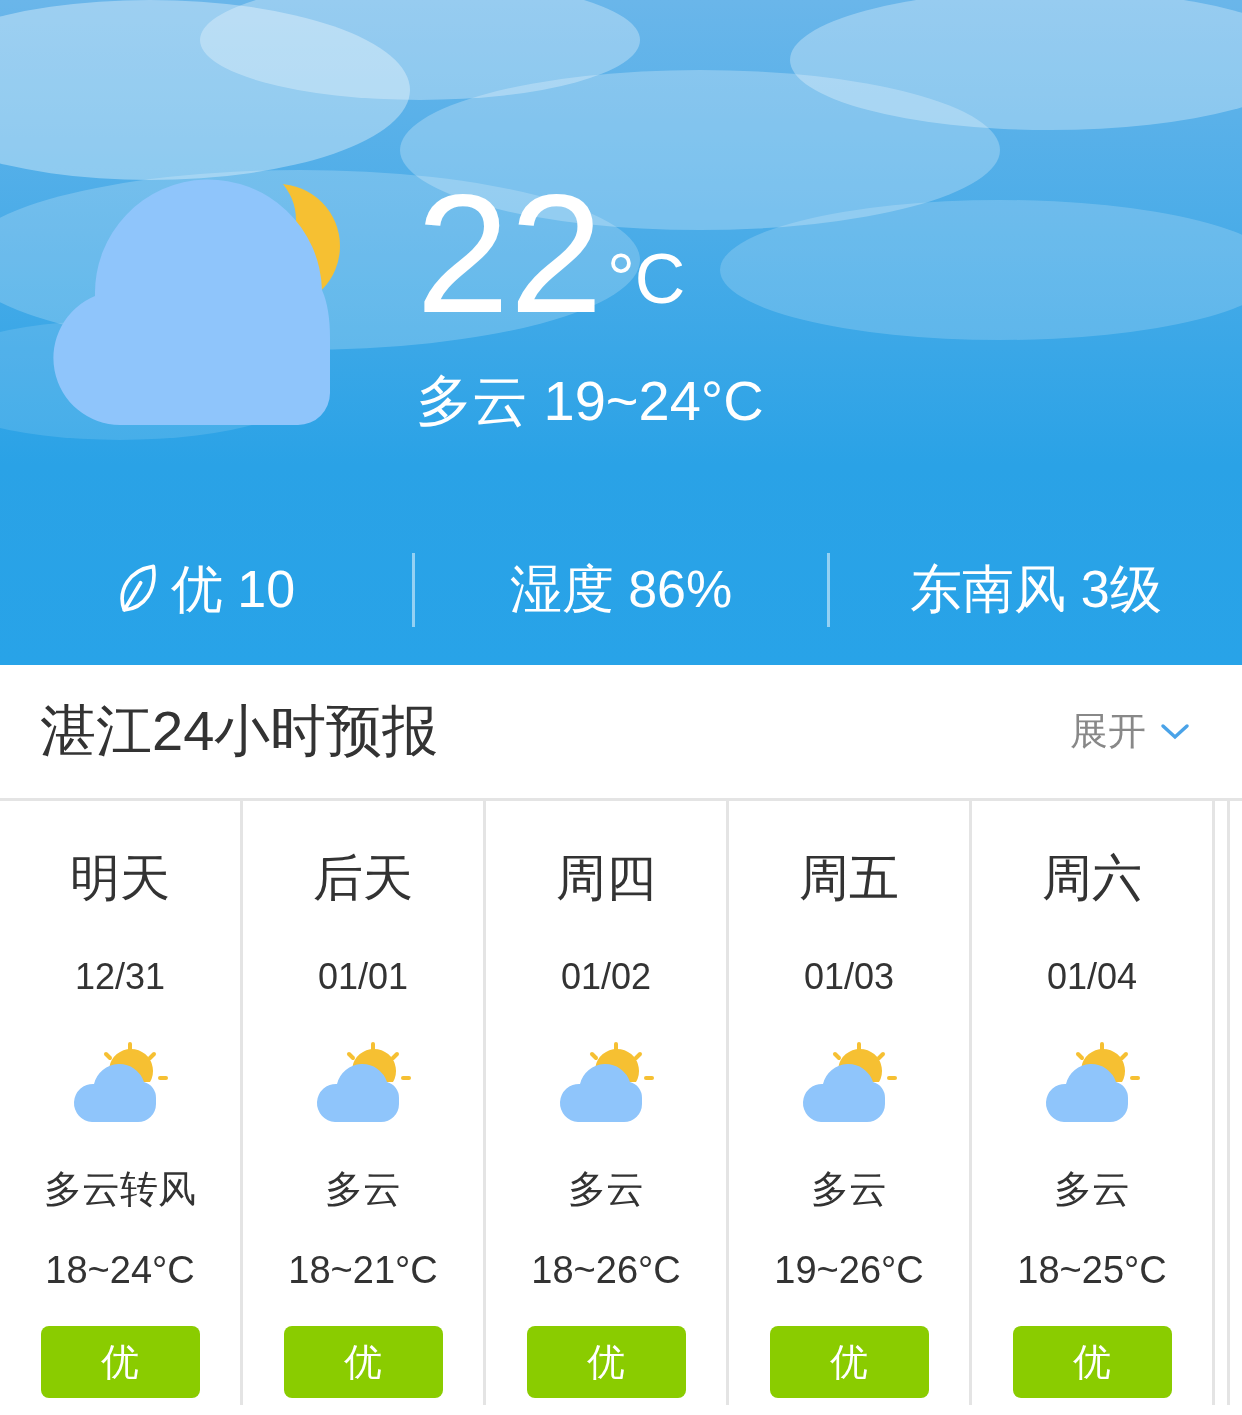  What do you see at coordinates (1092, 1270) in the screenshot?
I see `temperature-range: 18~25°C` at bounding box center [1092, 1270].